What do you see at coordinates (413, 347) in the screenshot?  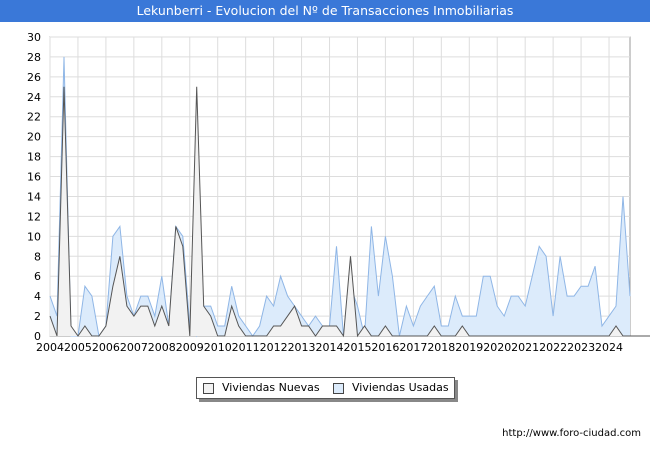 I see `x-tick-label: 2017` at bounding box center [413, 347].